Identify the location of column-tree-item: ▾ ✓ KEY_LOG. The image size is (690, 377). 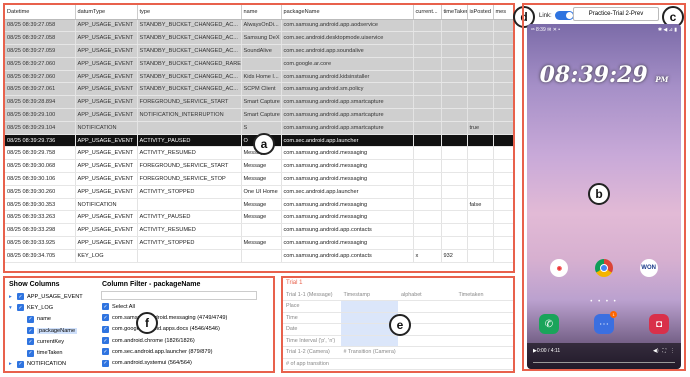
(46, 307).